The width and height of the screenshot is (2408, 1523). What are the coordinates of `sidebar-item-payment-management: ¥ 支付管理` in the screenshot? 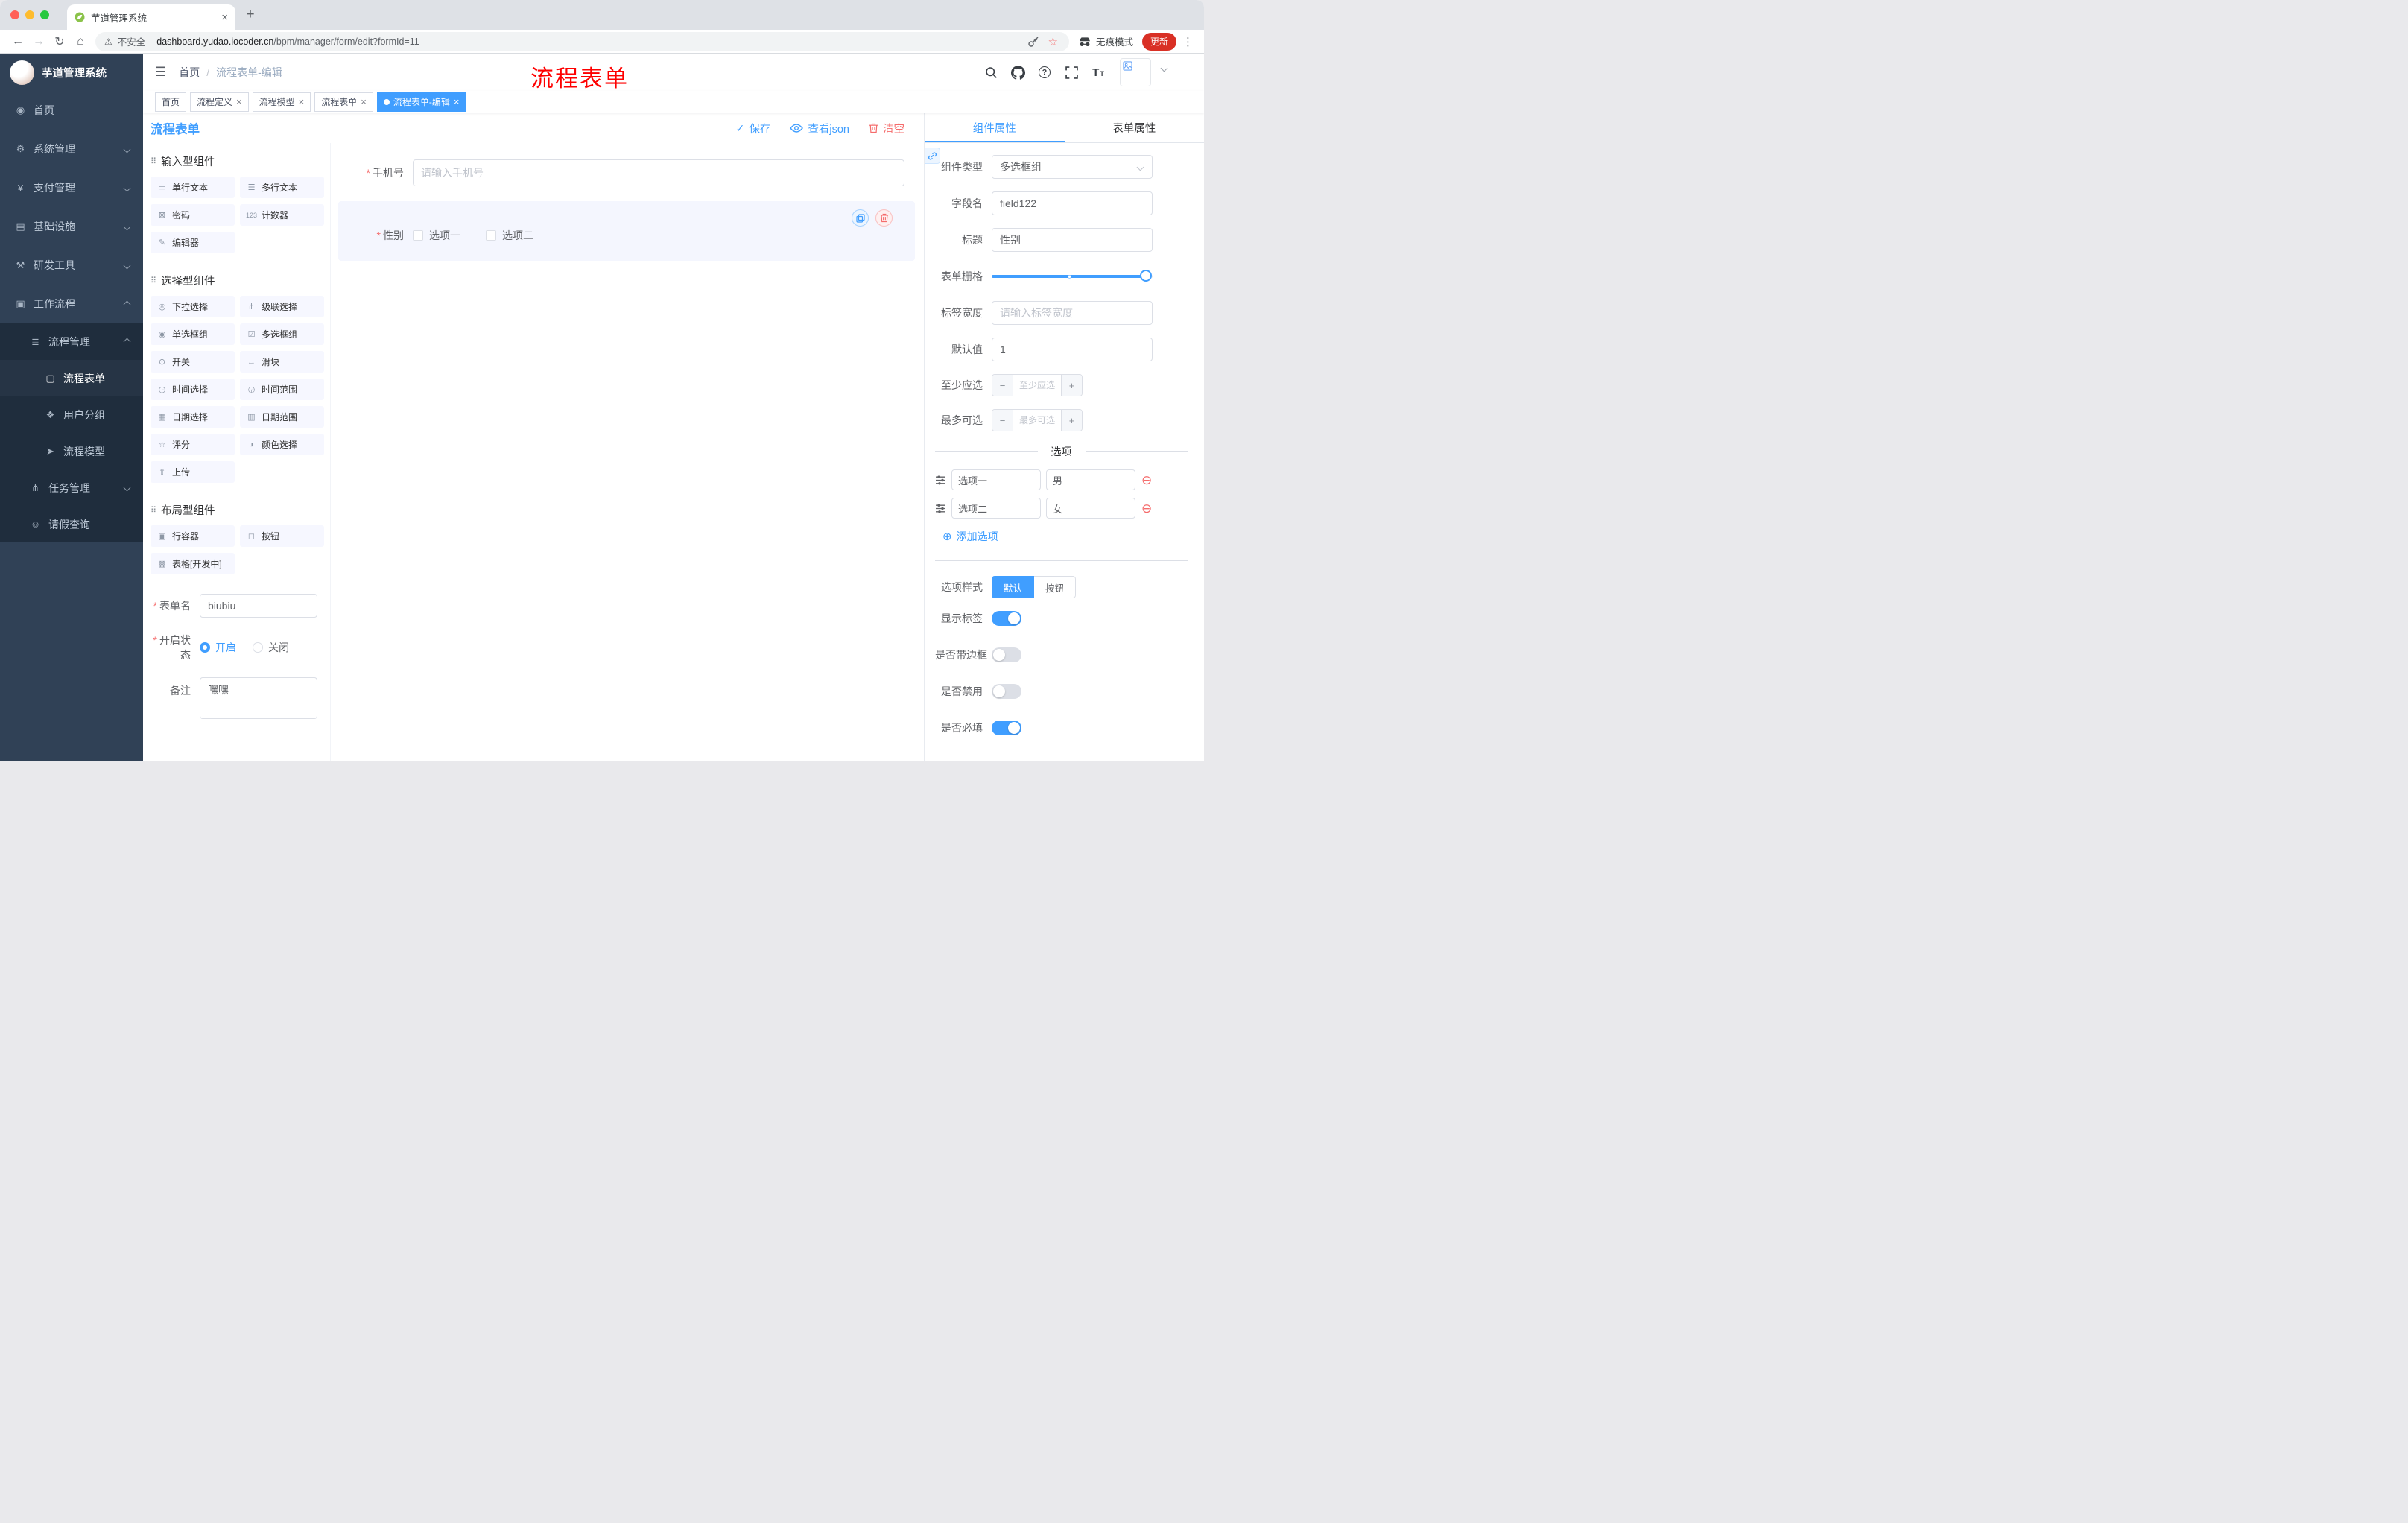 It's located at (71, 188).